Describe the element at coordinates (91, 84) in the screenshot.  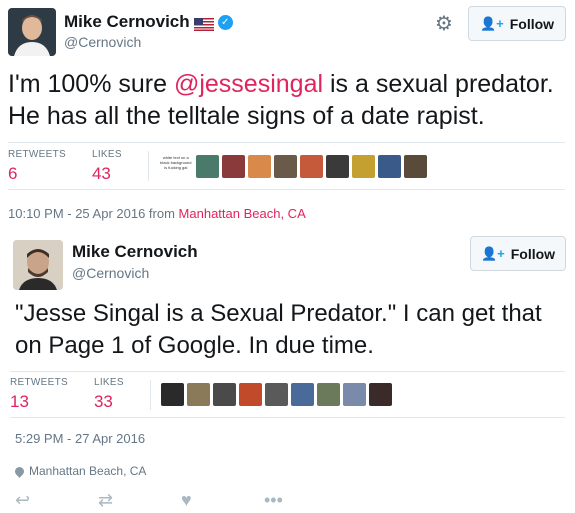
I see `tweet-text-part: I'm 100% sure` at that location.